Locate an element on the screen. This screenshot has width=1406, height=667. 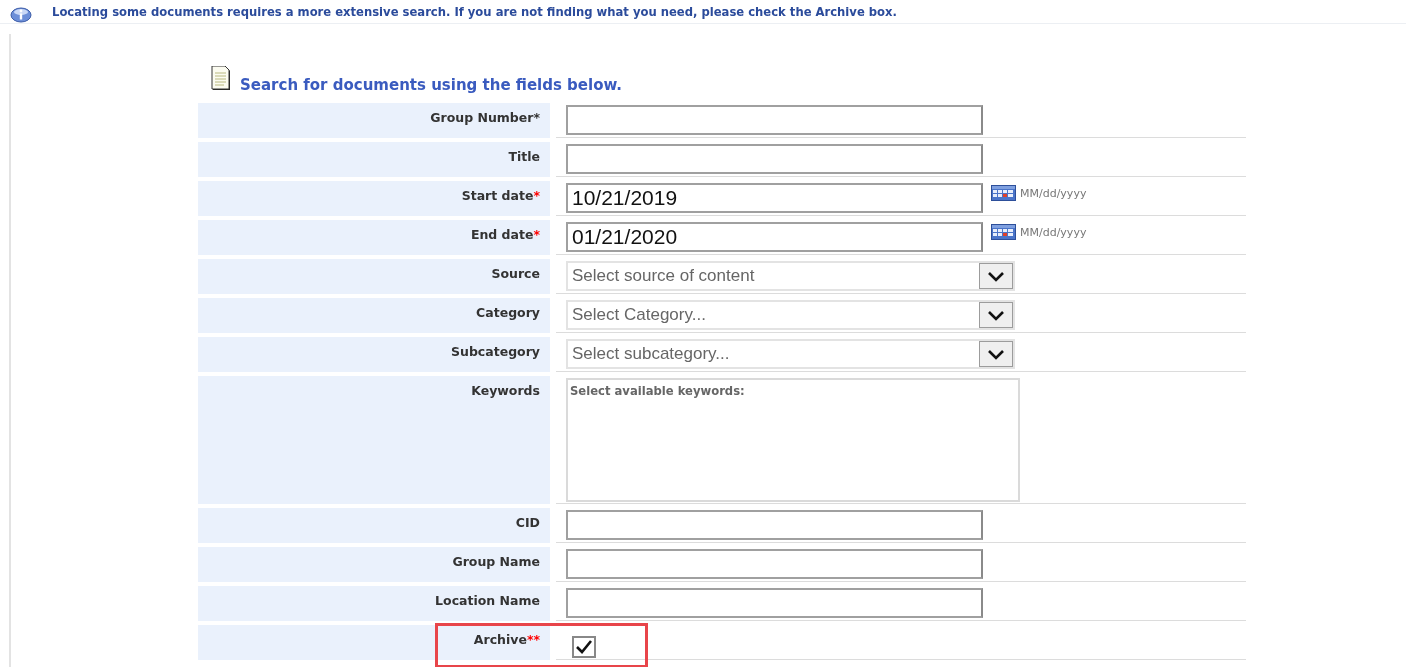
field-label: Keywords is located at coordinates (505, 390).